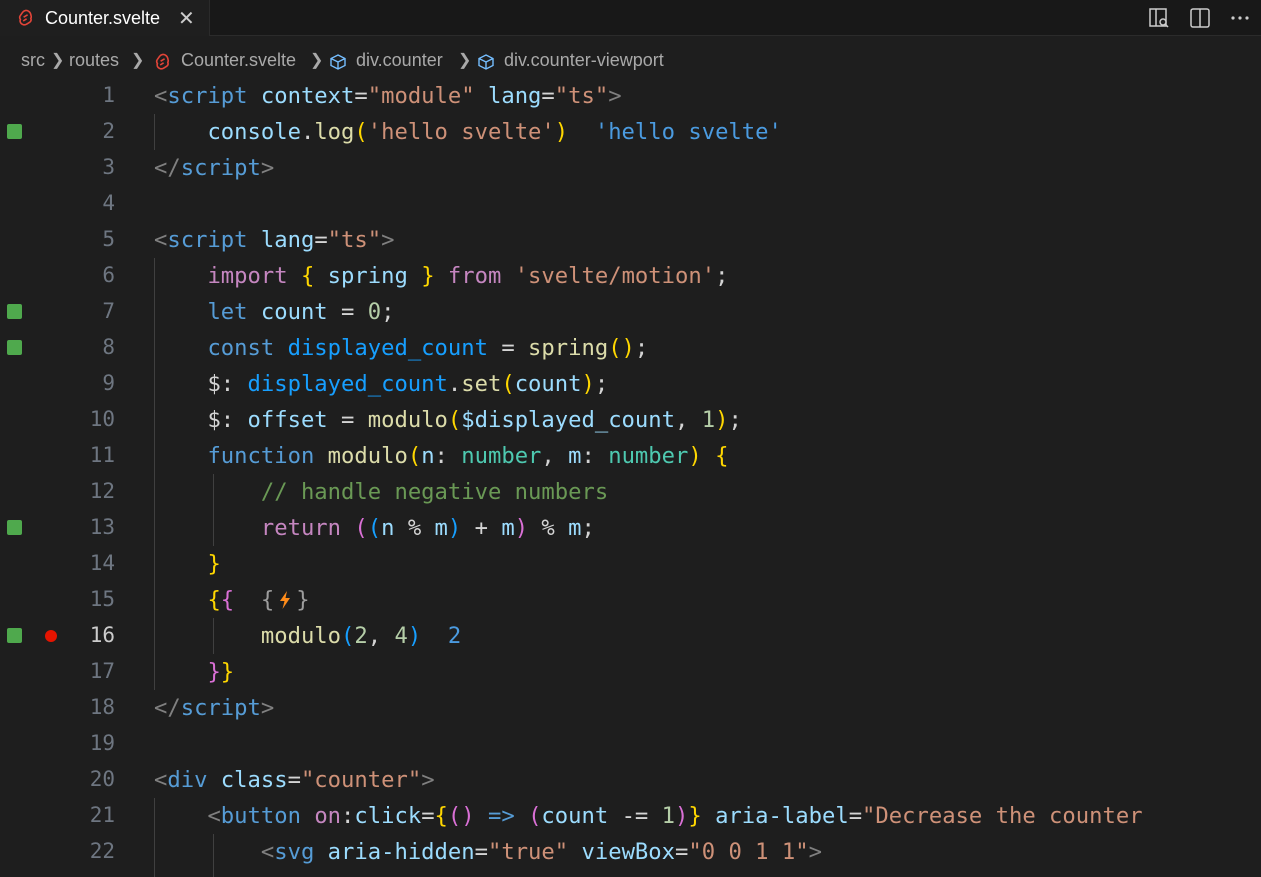  I want to click on code-line: 14 }, so click(630, 564).